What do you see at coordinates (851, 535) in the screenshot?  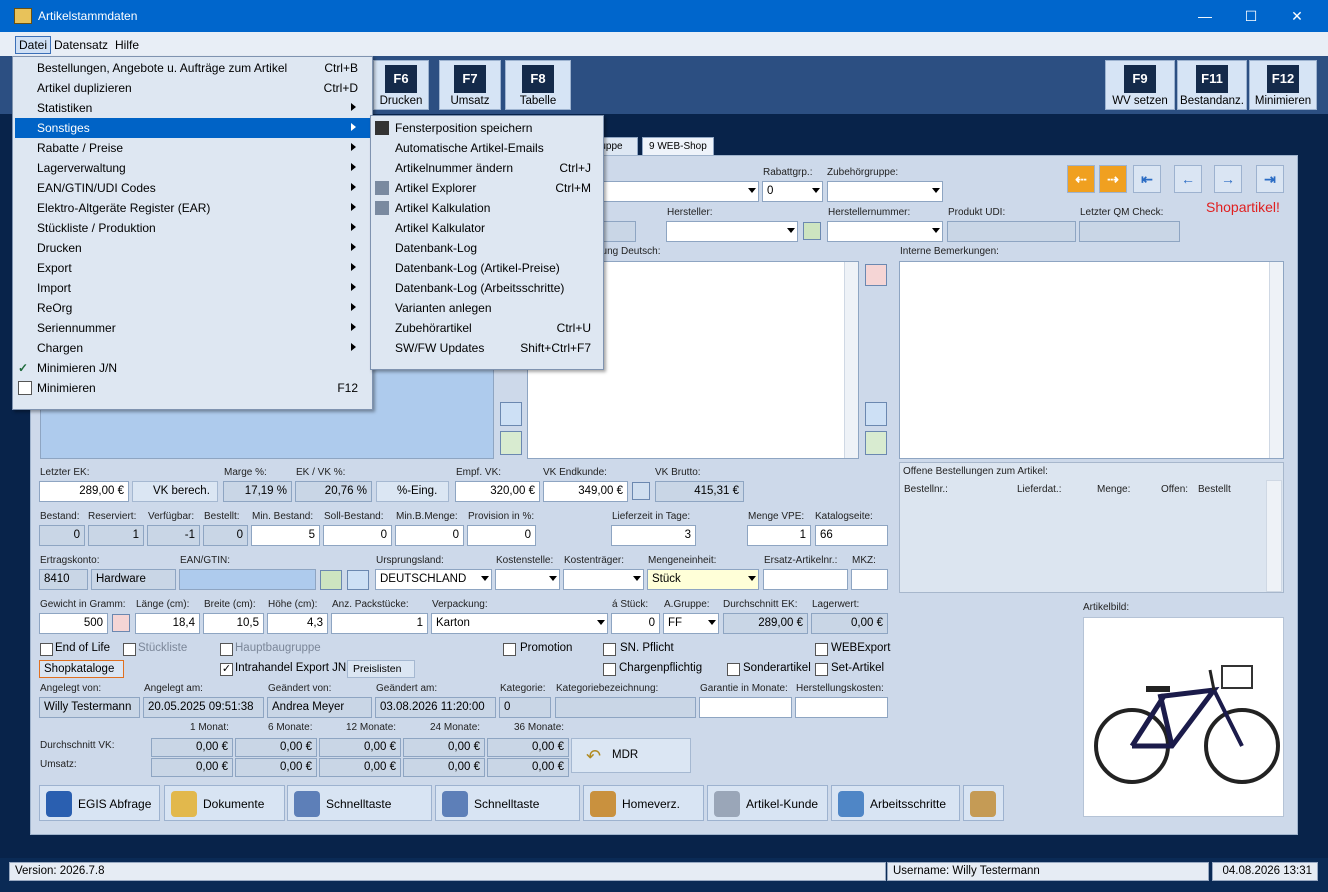 I see `katalogseite-field: 66` at bounding box center [851, 535].